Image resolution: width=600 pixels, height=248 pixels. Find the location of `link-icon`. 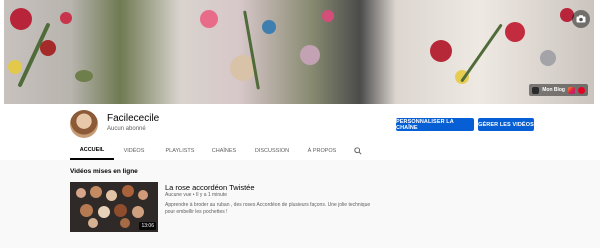

link-icon is located at coordinates (536, 90).